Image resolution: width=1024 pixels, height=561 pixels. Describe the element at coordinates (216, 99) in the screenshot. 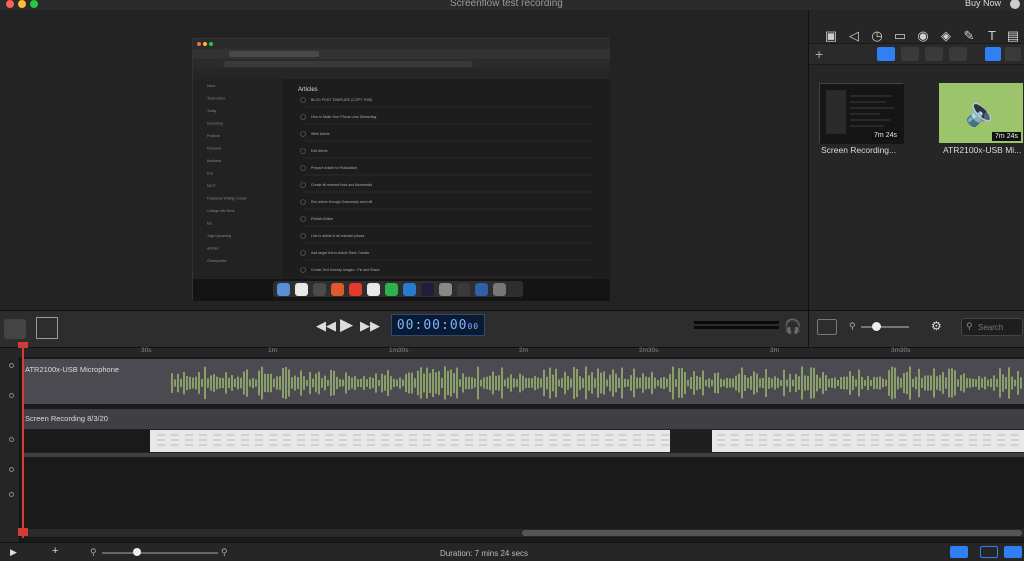

I see `preview-sidebar-item: Team Inbox` at that location.